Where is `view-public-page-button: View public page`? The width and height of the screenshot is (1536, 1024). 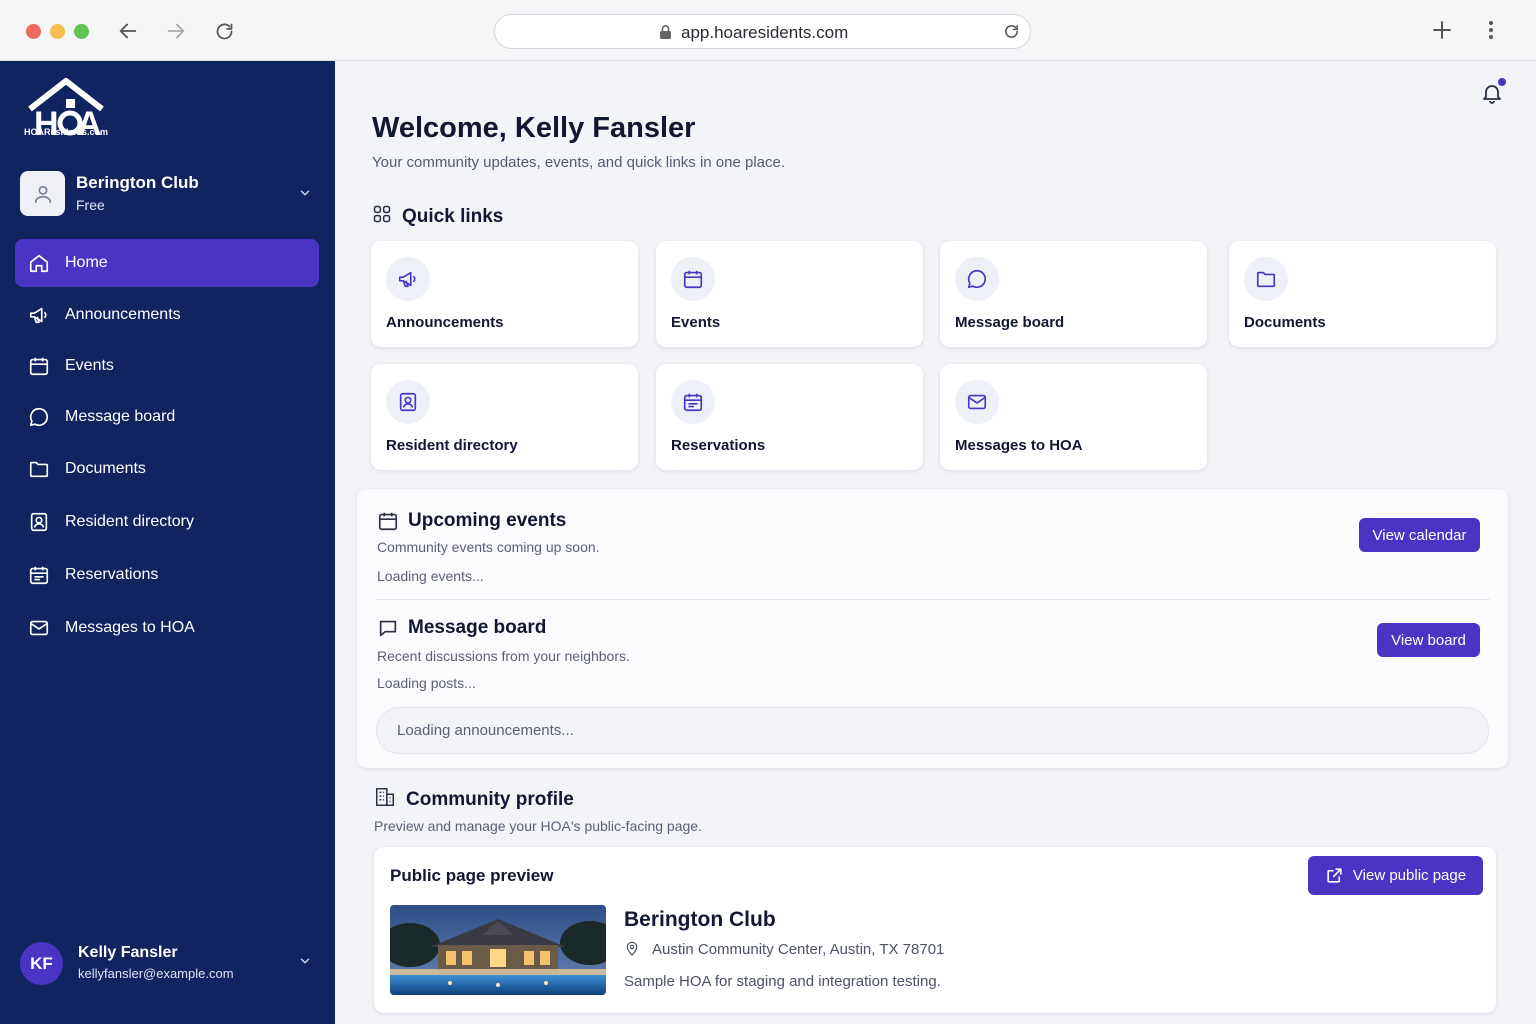
view-public-page-button: View public page is located at coordinates (1395, 875).